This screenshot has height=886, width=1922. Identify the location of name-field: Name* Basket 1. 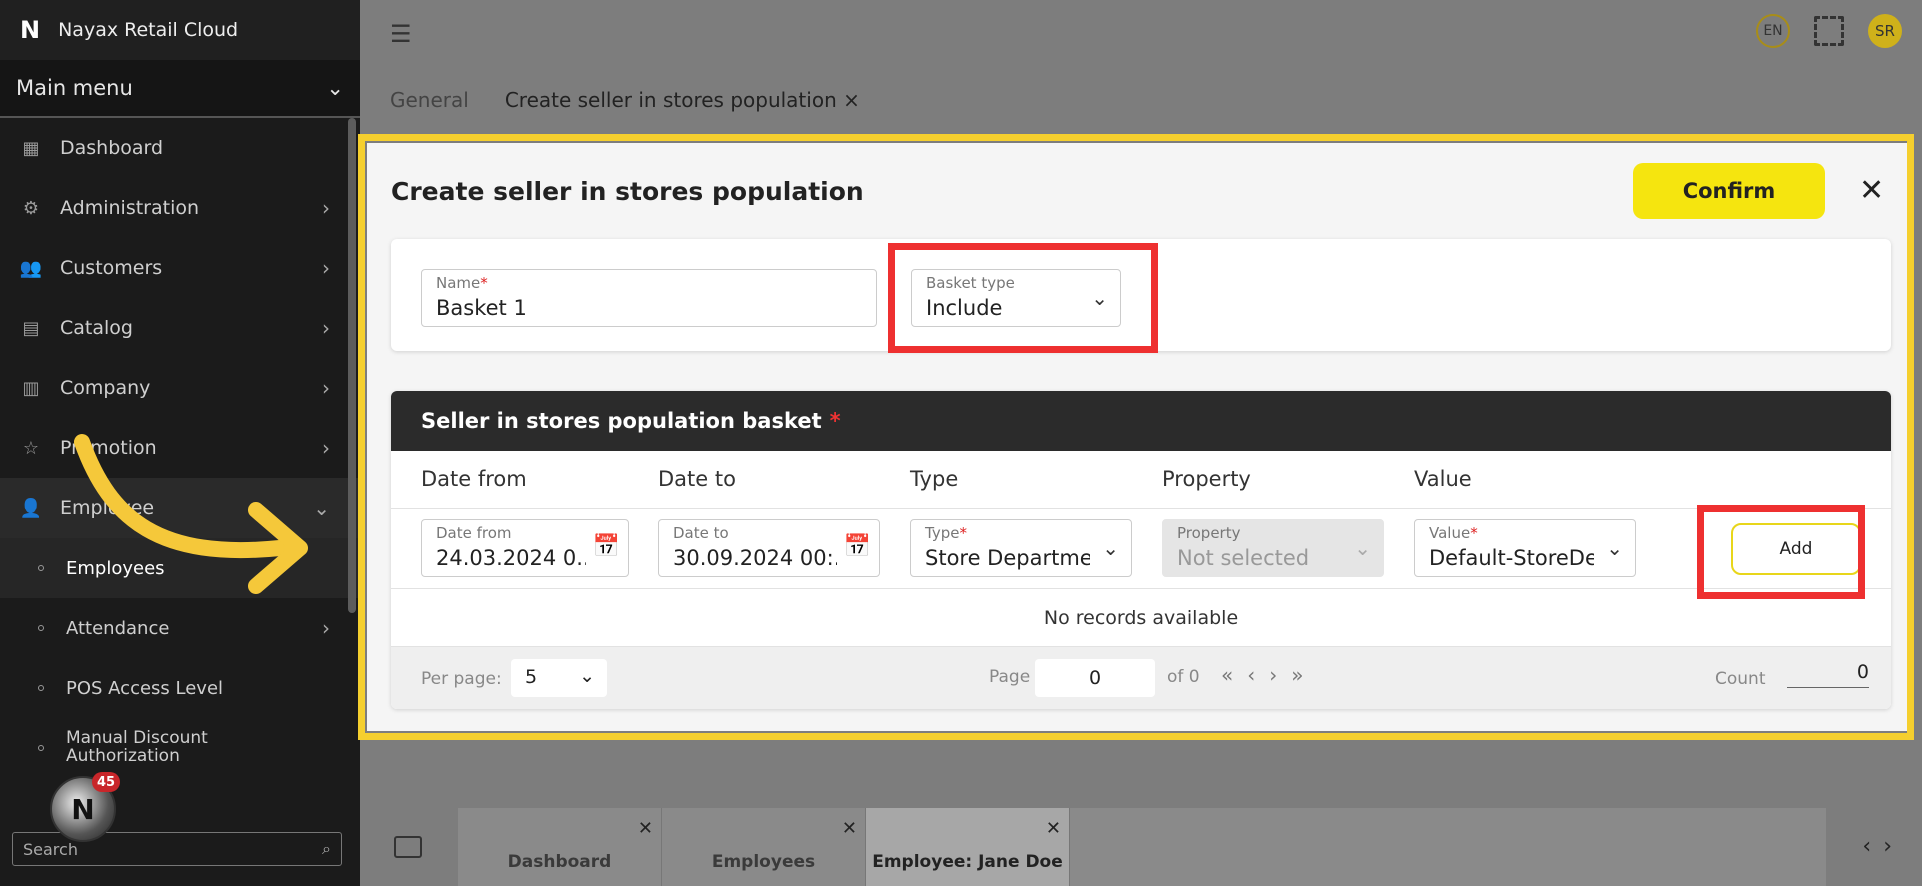
(649, 298).